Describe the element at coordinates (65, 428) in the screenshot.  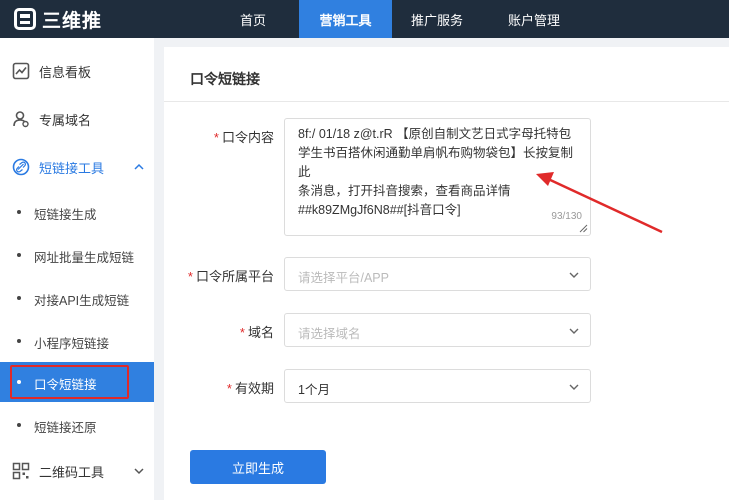
I see `sidebar-subitem-label: 短链接还原` at that location.